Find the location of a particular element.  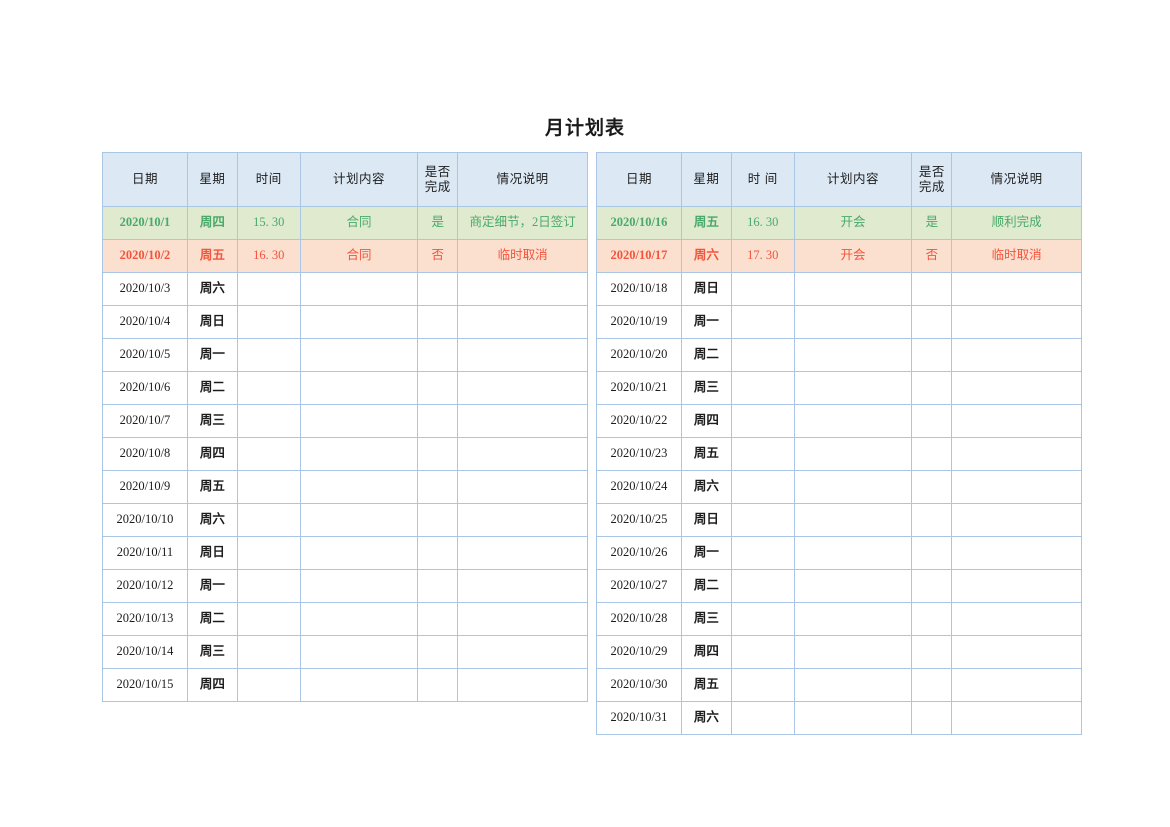

cell-content: 合同 is located at coordinates (359, 256).